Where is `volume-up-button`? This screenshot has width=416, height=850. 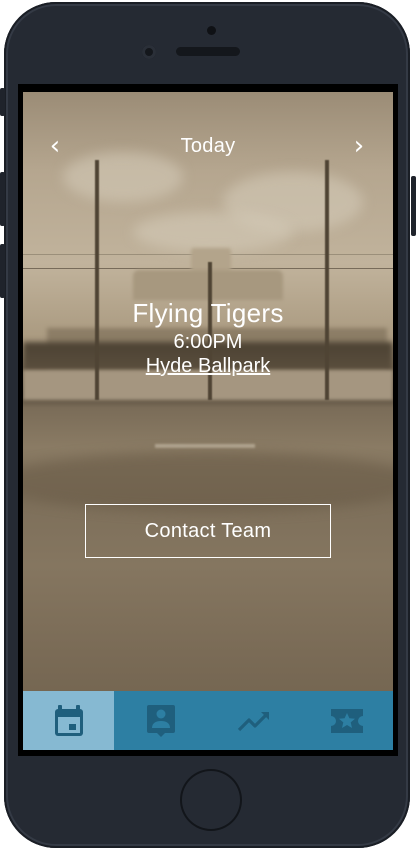 volume-up-button is located at coordinates (2, 199).